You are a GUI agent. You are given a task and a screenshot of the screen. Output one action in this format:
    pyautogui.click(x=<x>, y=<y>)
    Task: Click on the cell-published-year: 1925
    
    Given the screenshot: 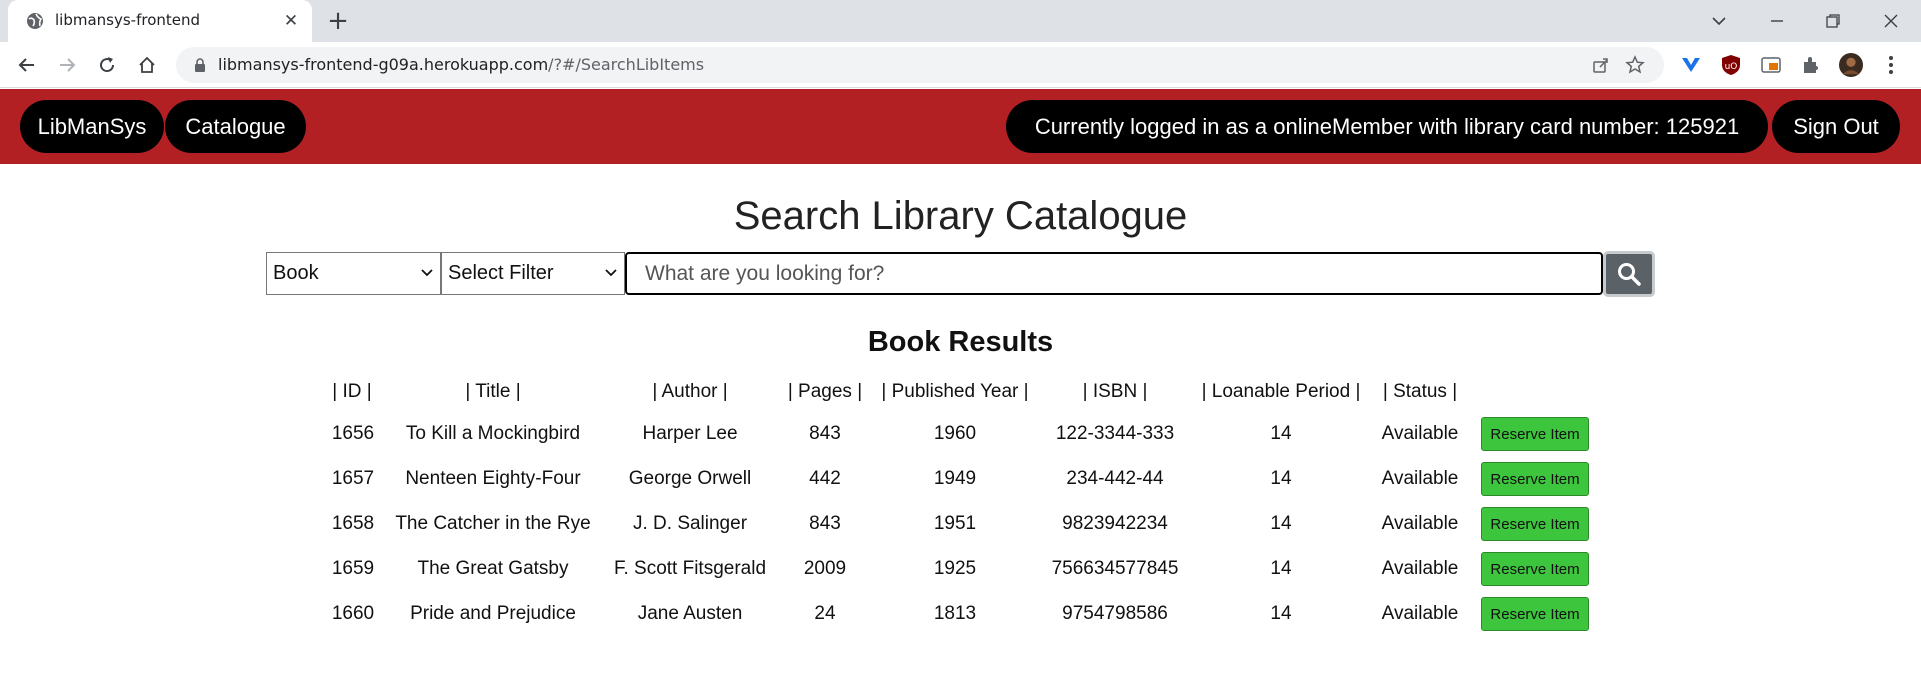 What is the action you would take?
    pyautogui.click(x=955, y=568)
    